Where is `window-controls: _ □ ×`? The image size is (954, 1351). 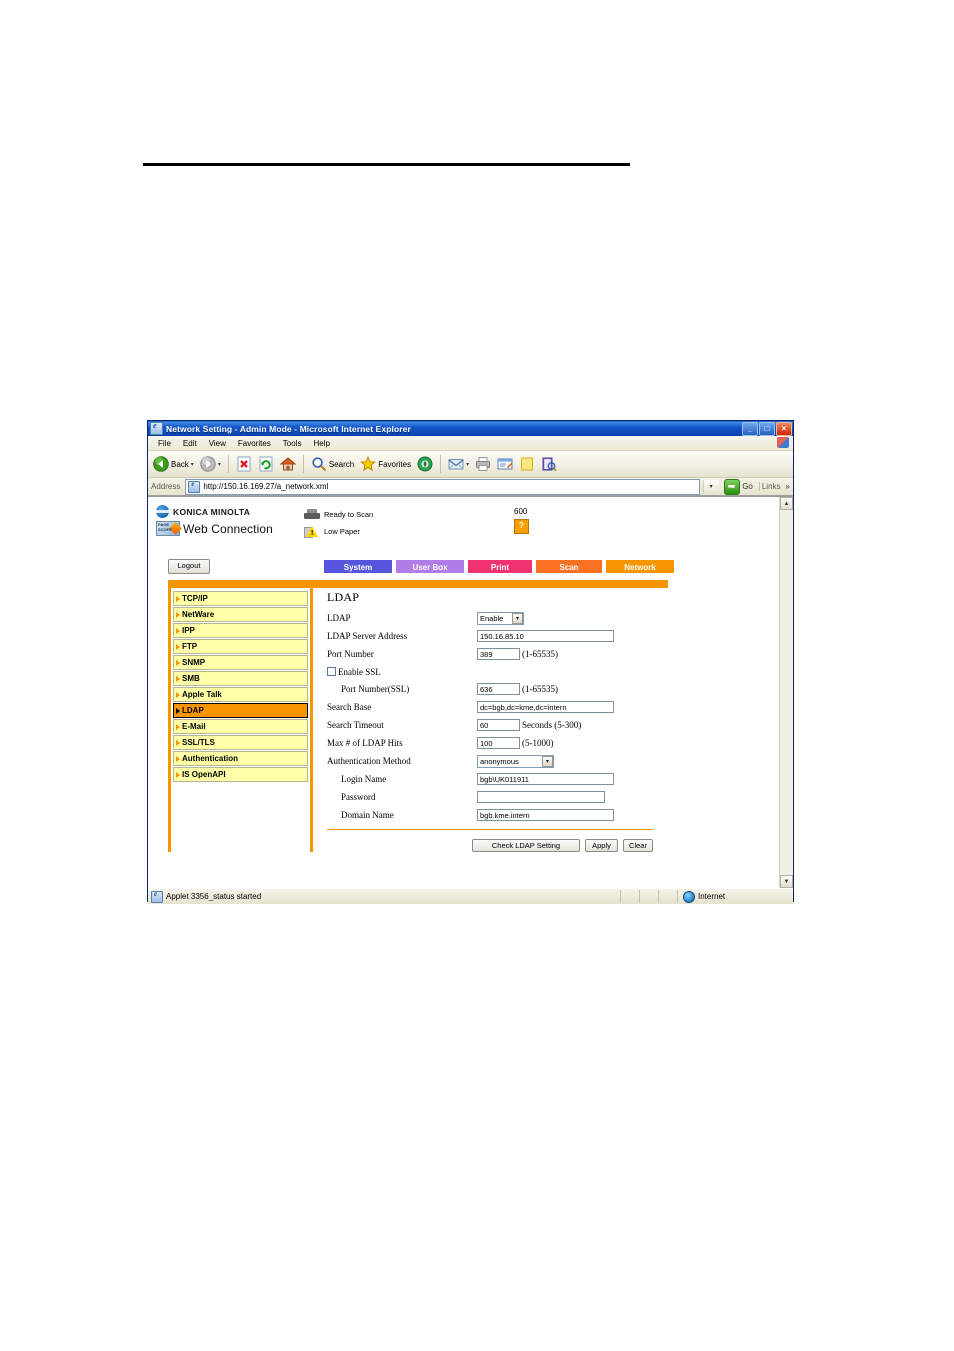 window-controls: _ □ × is located at coordinates (767, 428).